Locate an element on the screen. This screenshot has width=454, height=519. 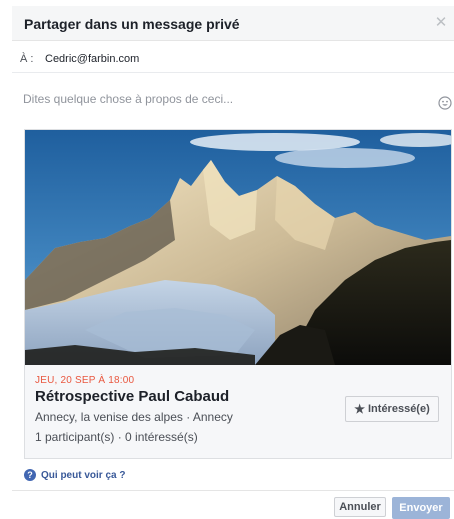
event-date: JEU, 20 SEP À 18:00 is located at coordinates (85, 380).